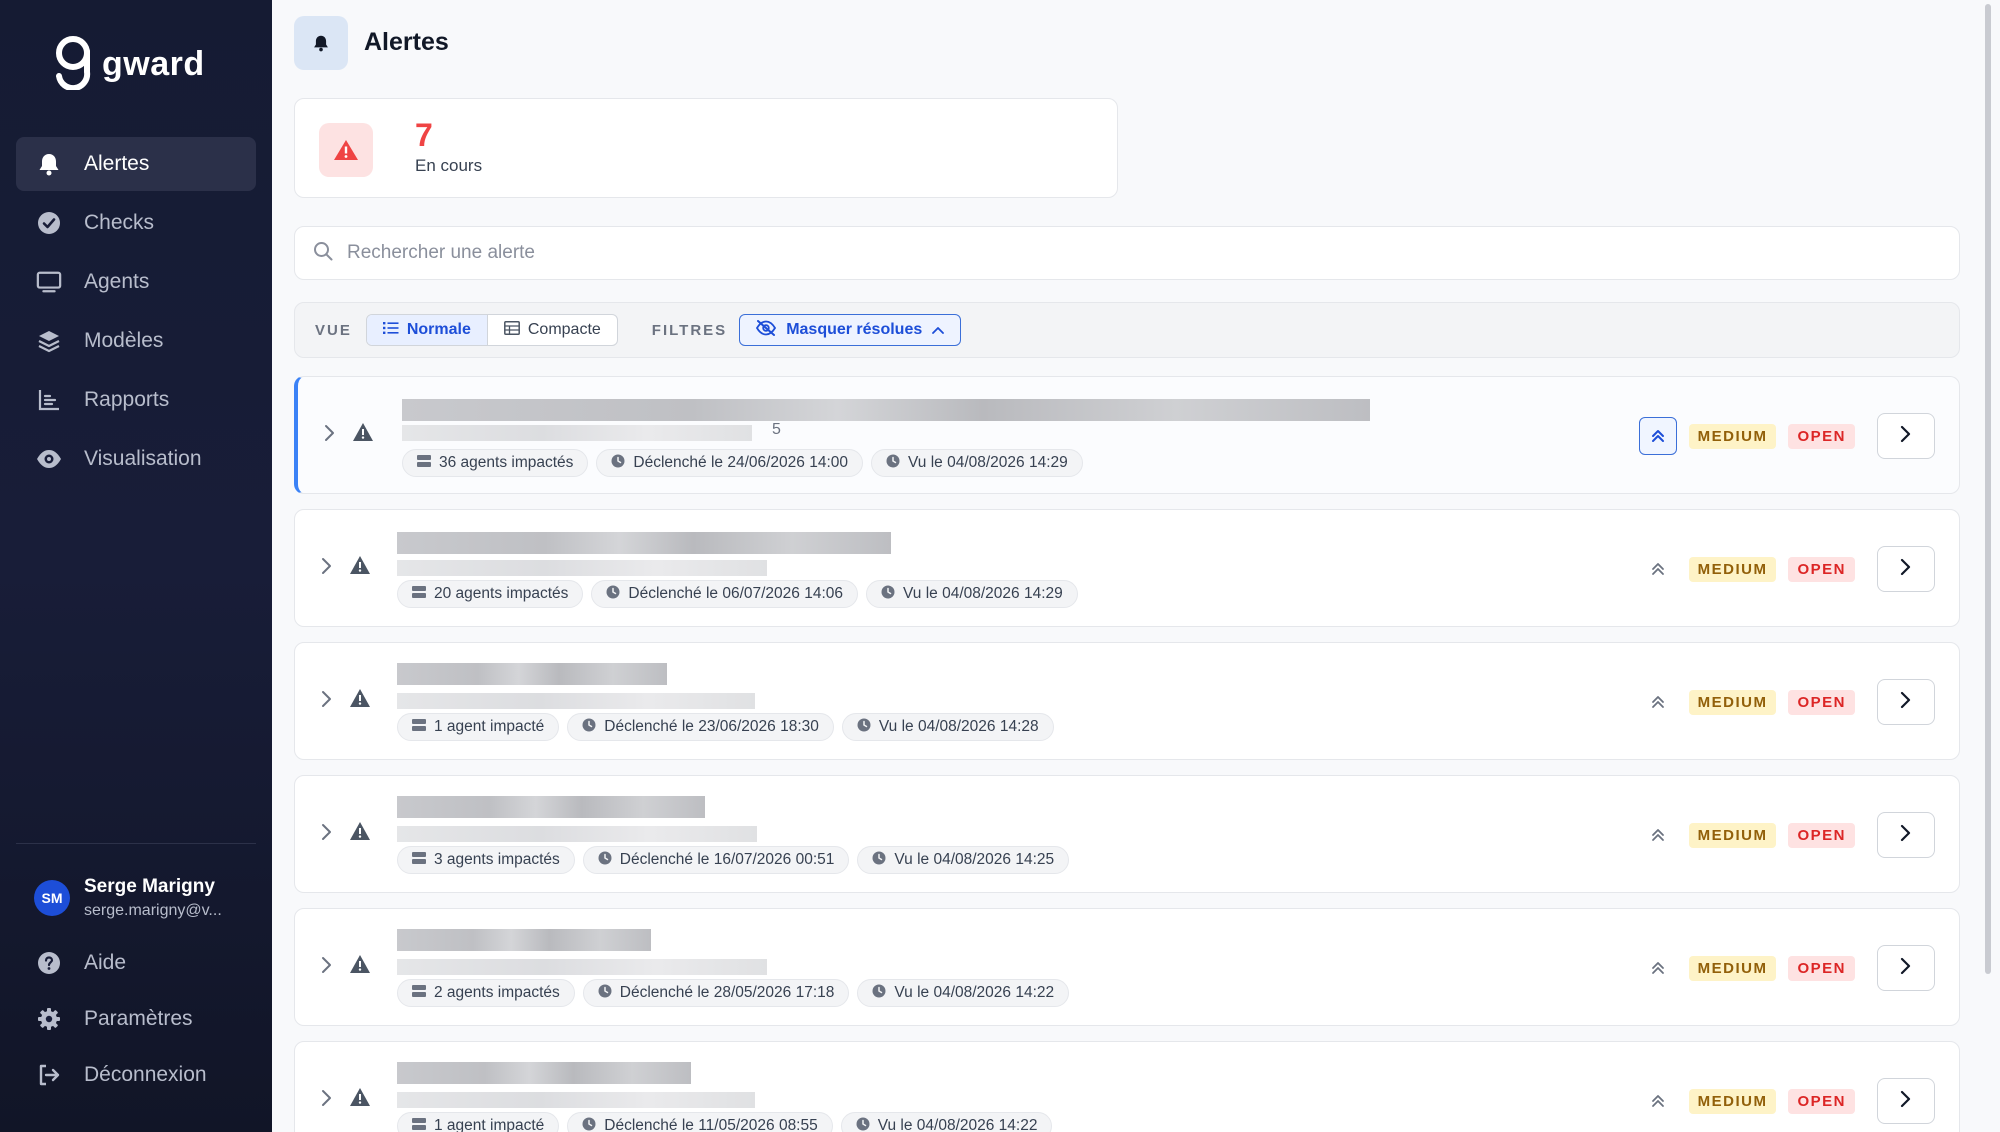 The image size is (2000, 1132). Describe the element at coordinates (564, 329) in the screenshot. I see `view-compact-label: Compacte` at that location.